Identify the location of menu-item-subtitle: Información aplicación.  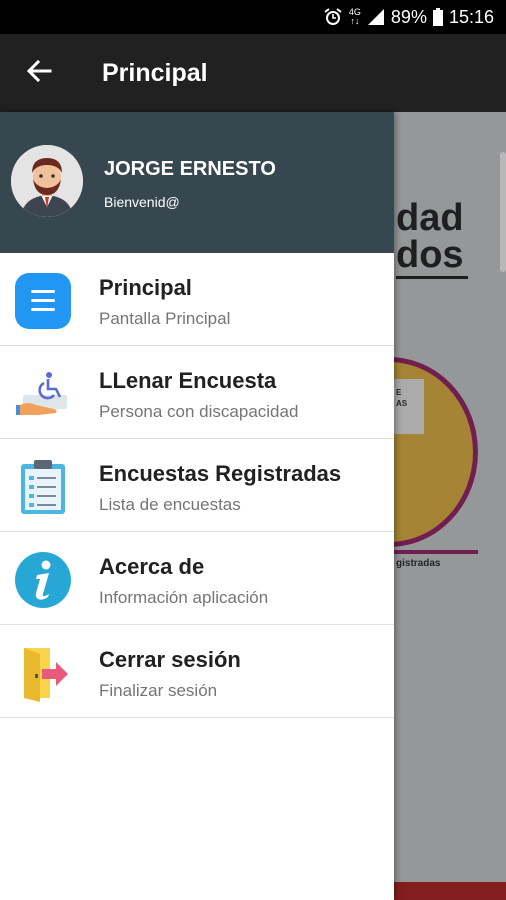
(184, 597).